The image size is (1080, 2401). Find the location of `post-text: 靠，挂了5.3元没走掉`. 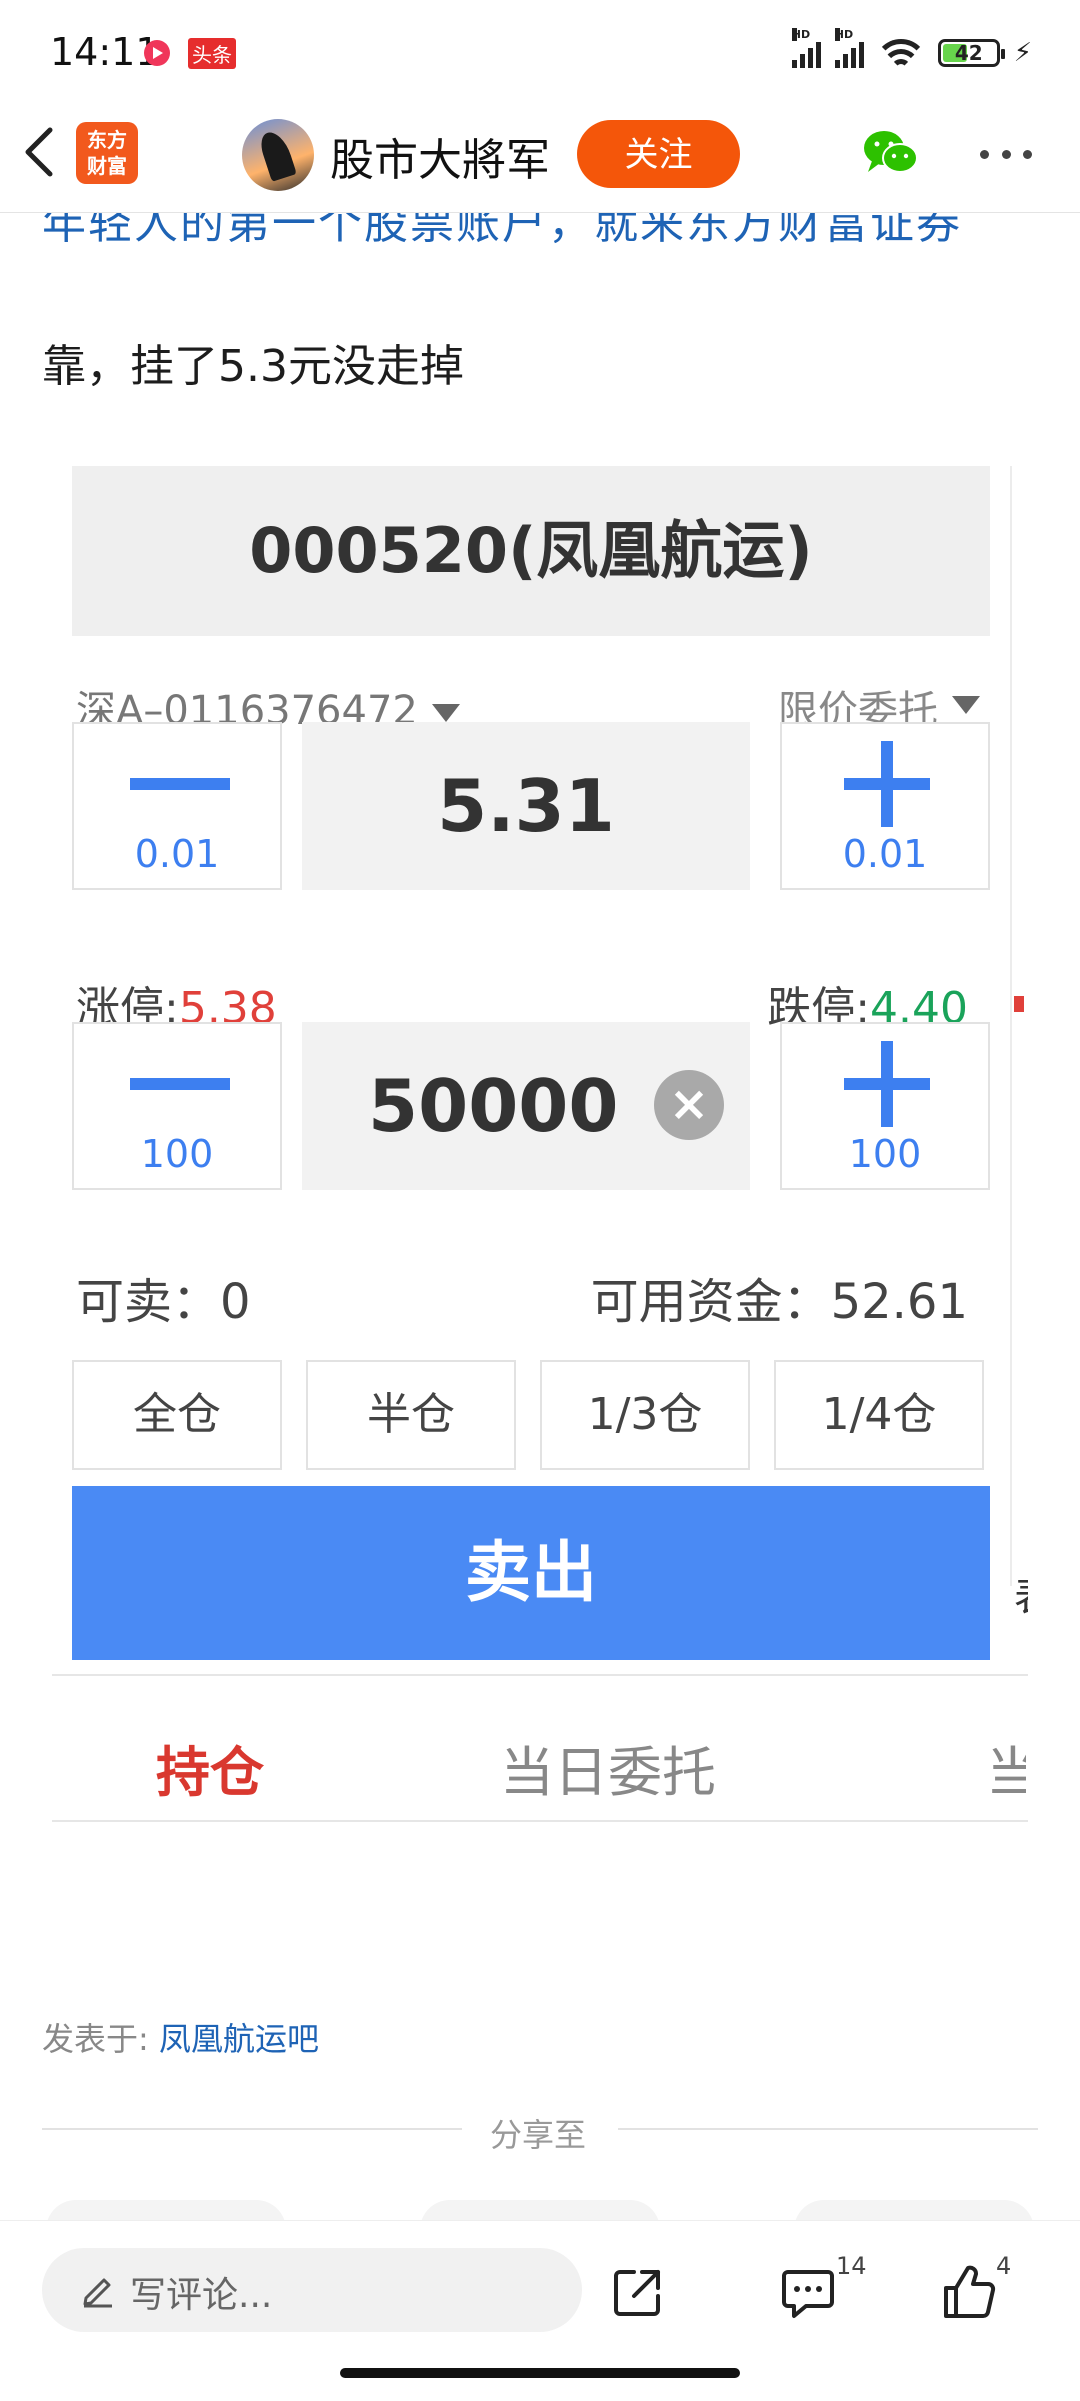

post-text: 靠，挂了5.3元没走掉 is located at coordinates (253, 366).